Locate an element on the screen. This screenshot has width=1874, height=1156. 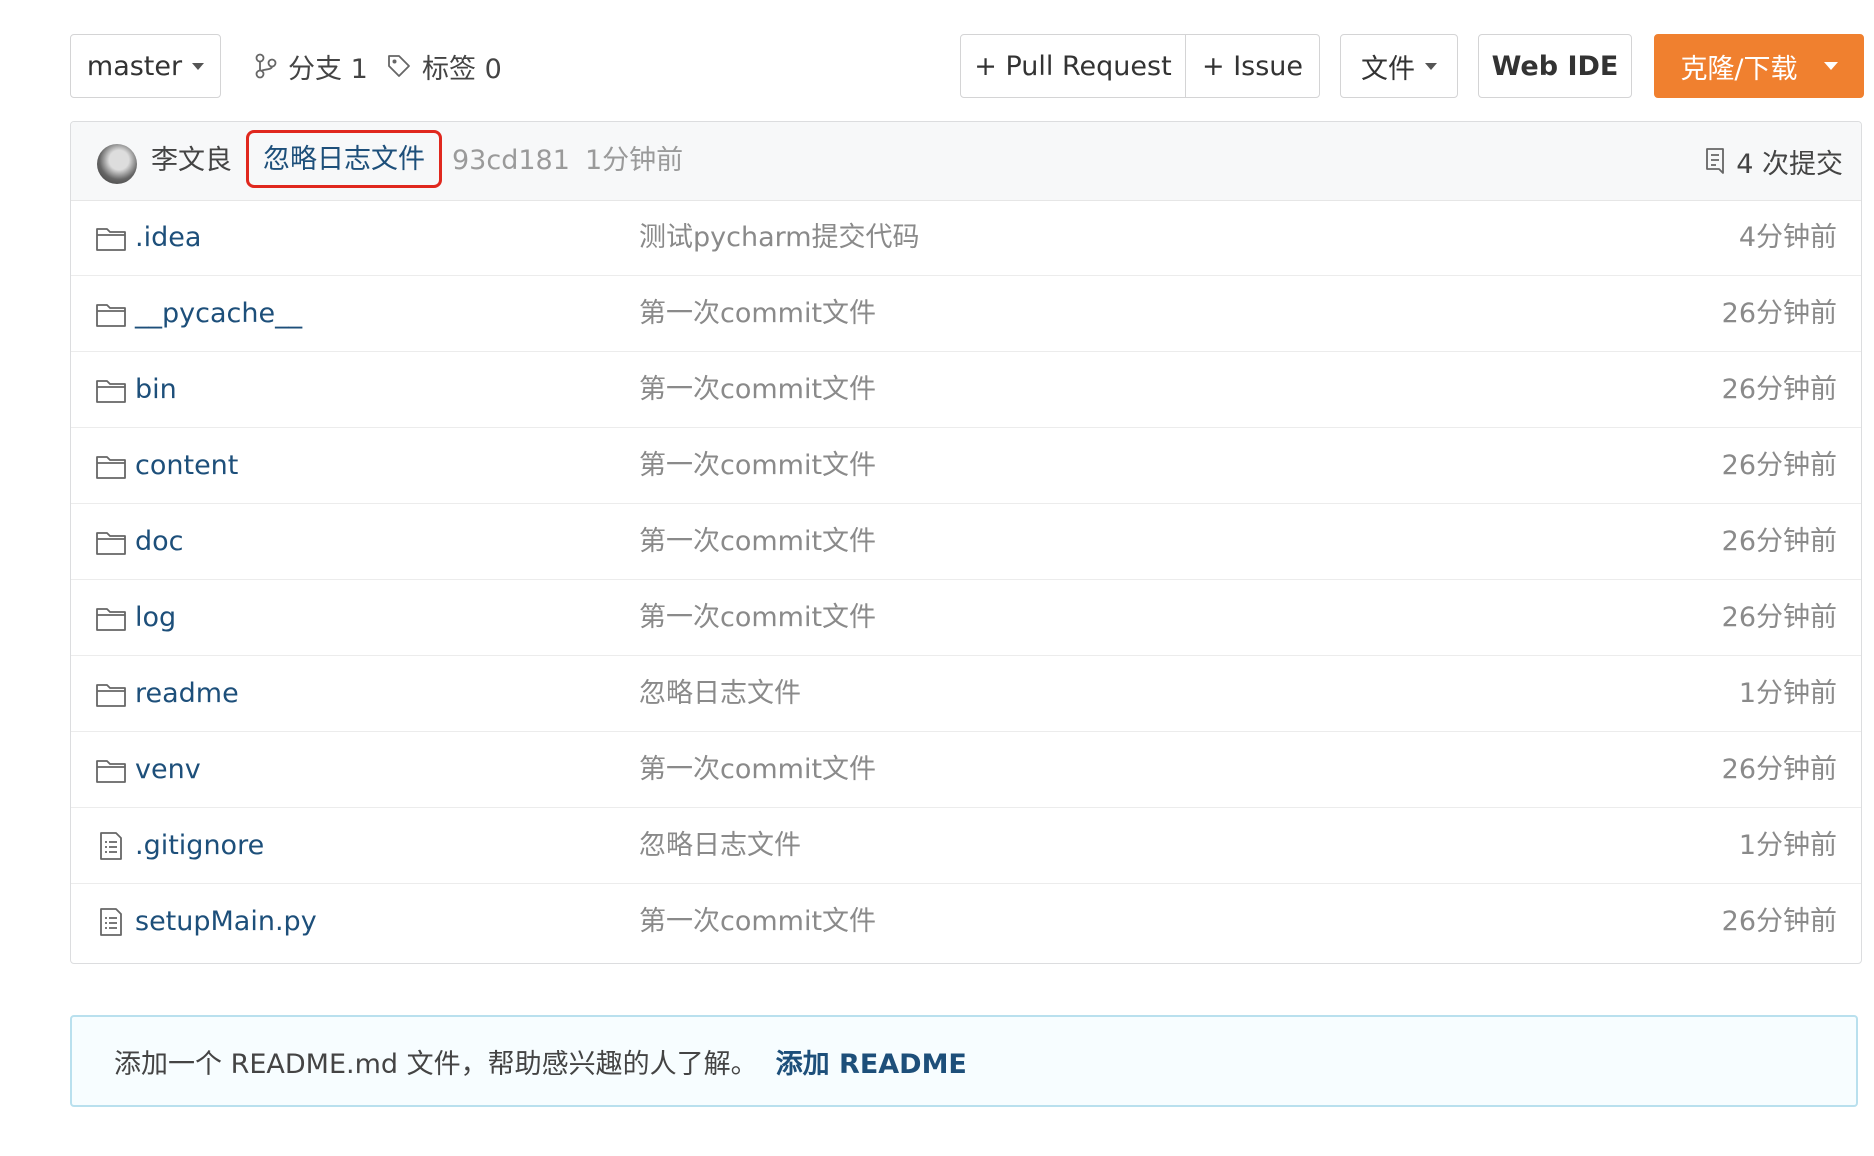
file-row: .gitignore 忽略日志文件 1分钟前 is located at coordinates (966, 846).